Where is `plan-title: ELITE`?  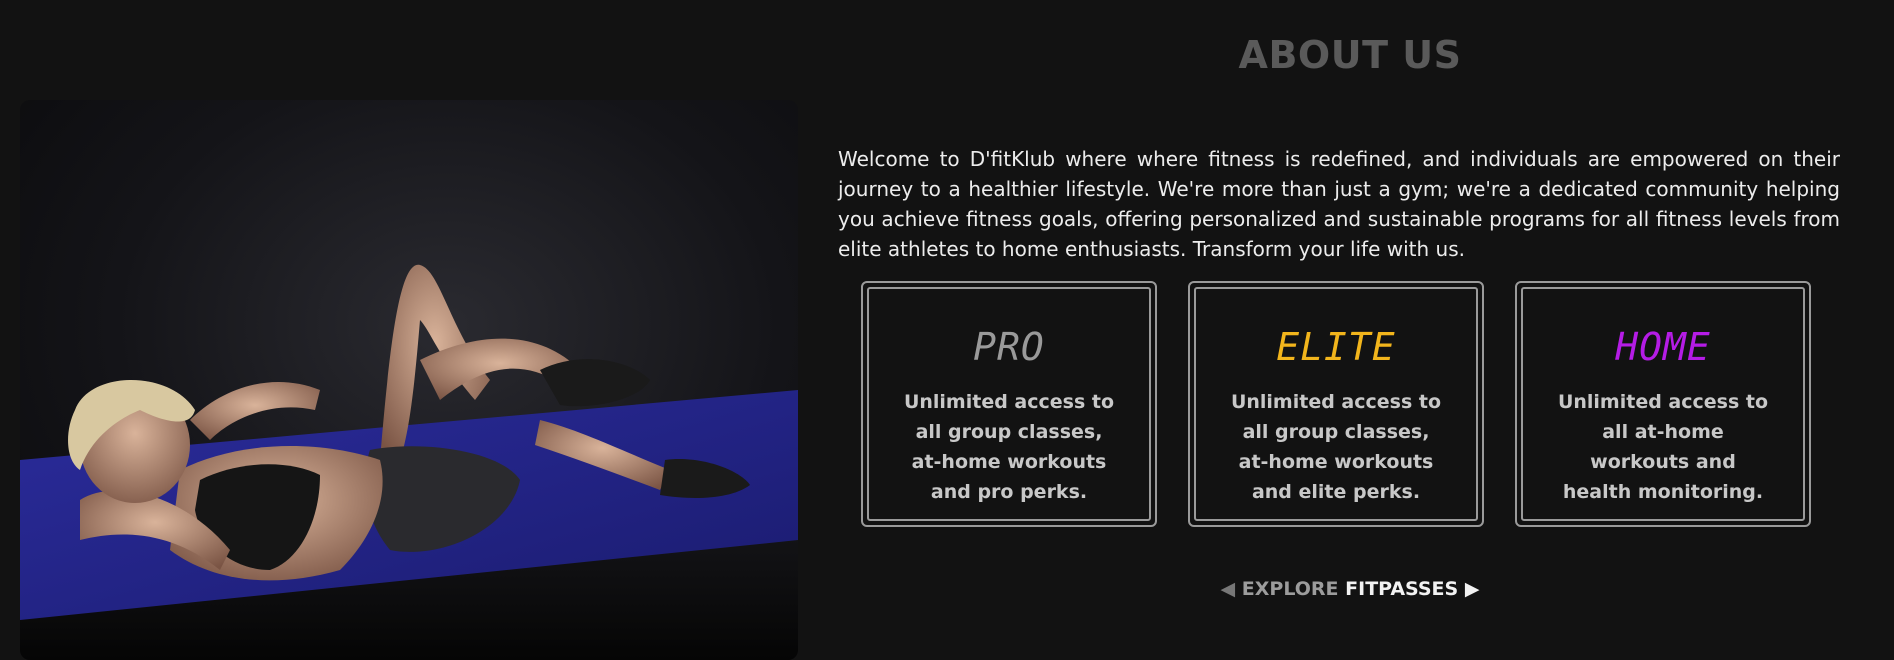
plan-title: ELITE is located at coordinates (1336, 347).